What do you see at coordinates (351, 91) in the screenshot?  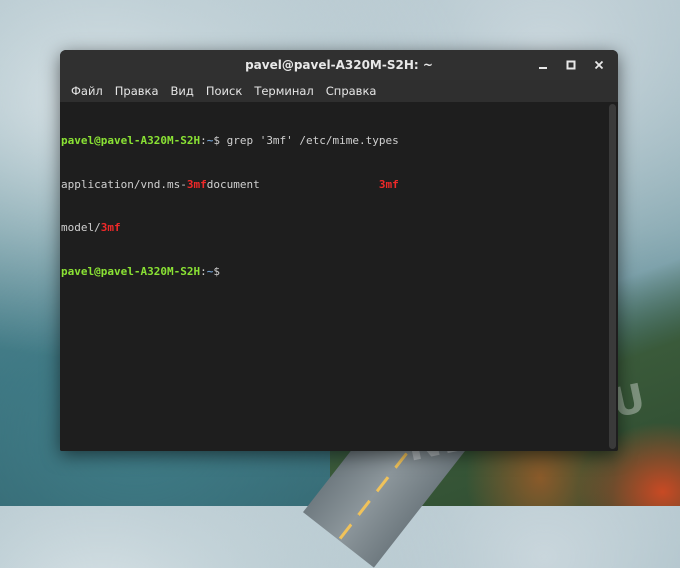 I see `menu-help: Справка` at bounding box center [351, 91].